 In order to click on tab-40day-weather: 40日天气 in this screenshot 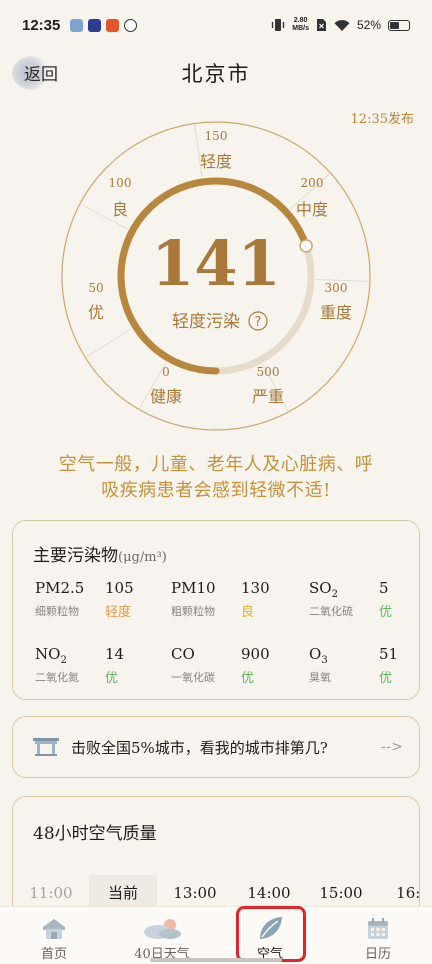, I will do `click(162, 935)`.